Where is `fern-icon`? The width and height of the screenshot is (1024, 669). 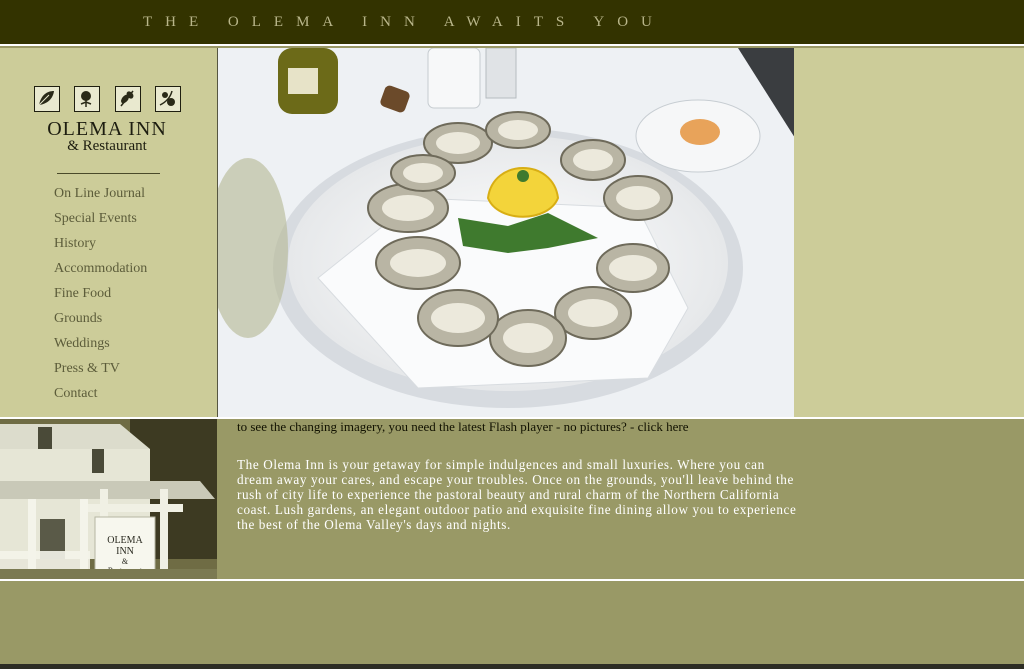 fern-icon is located at coordinates (168, 99).